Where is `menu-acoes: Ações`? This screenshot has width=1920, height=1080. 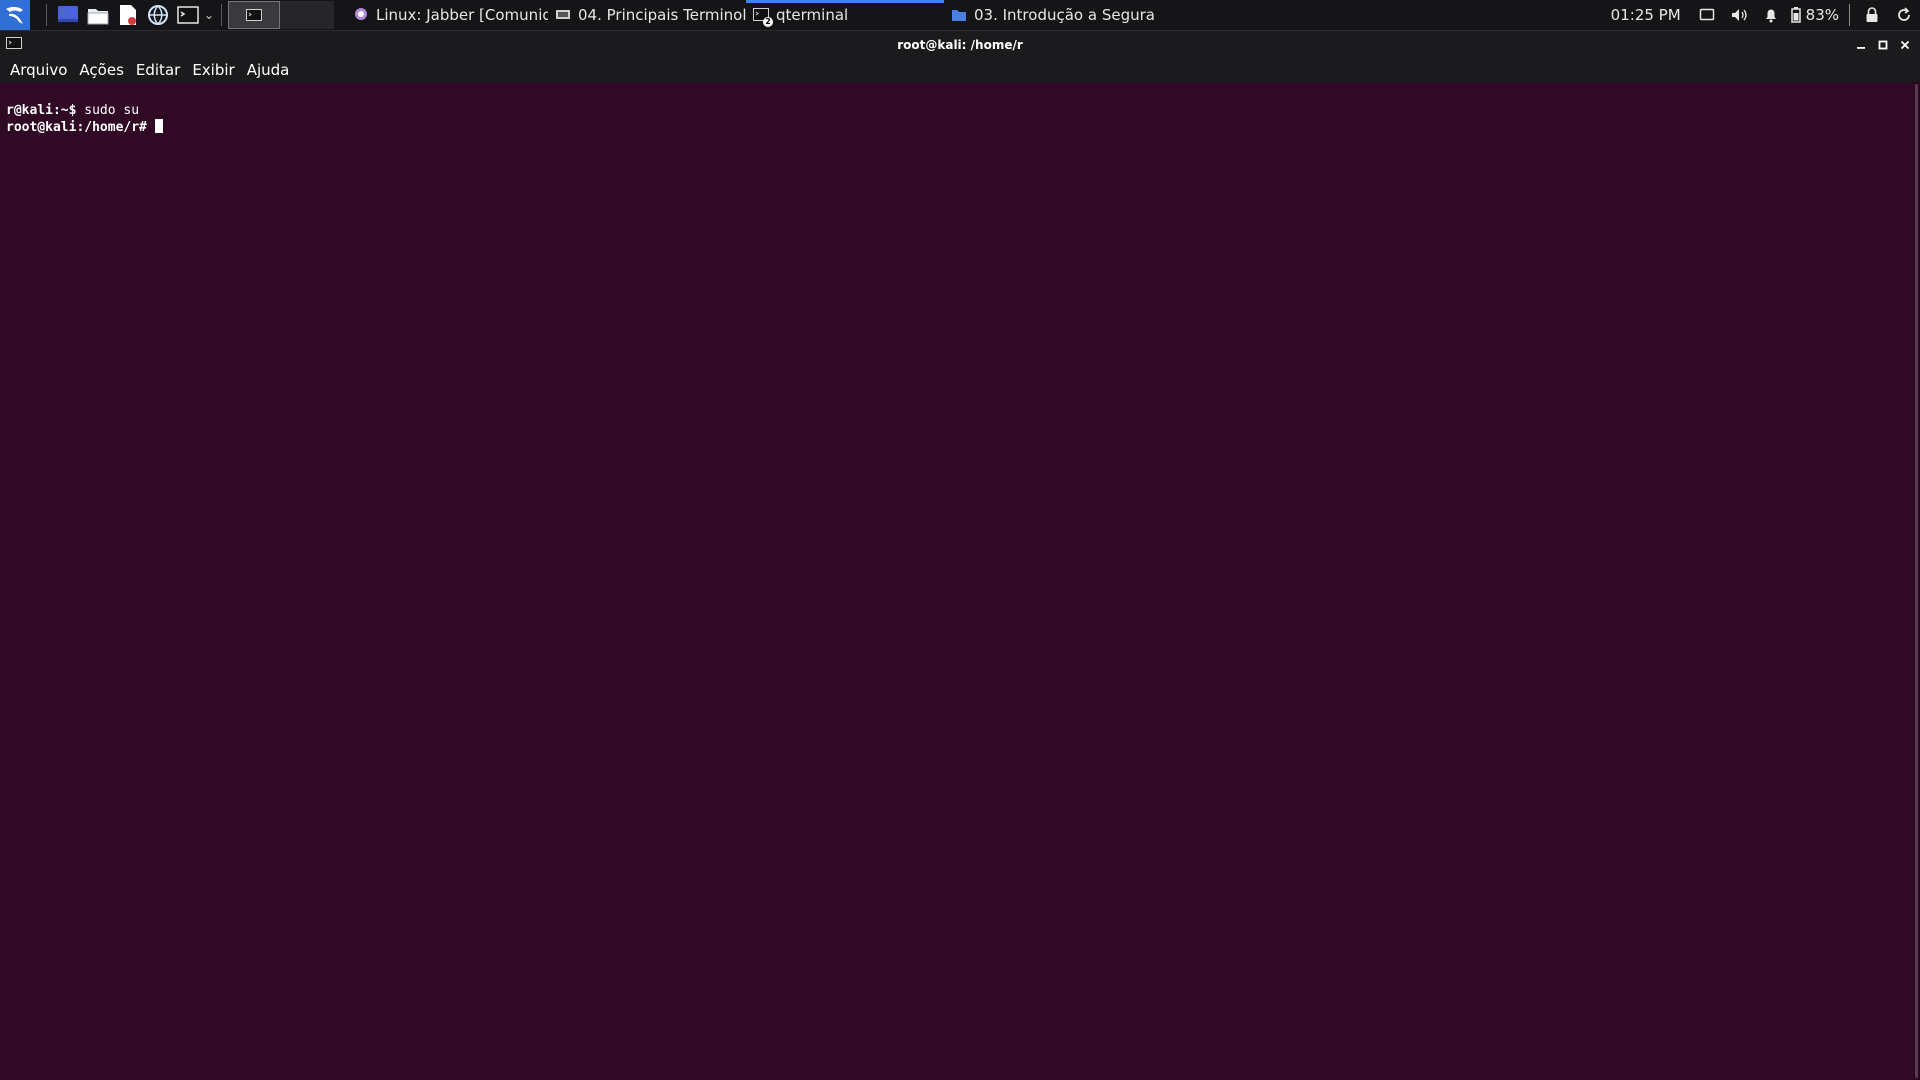
menu-acoes: Ações is located at coordinates (101, 70).